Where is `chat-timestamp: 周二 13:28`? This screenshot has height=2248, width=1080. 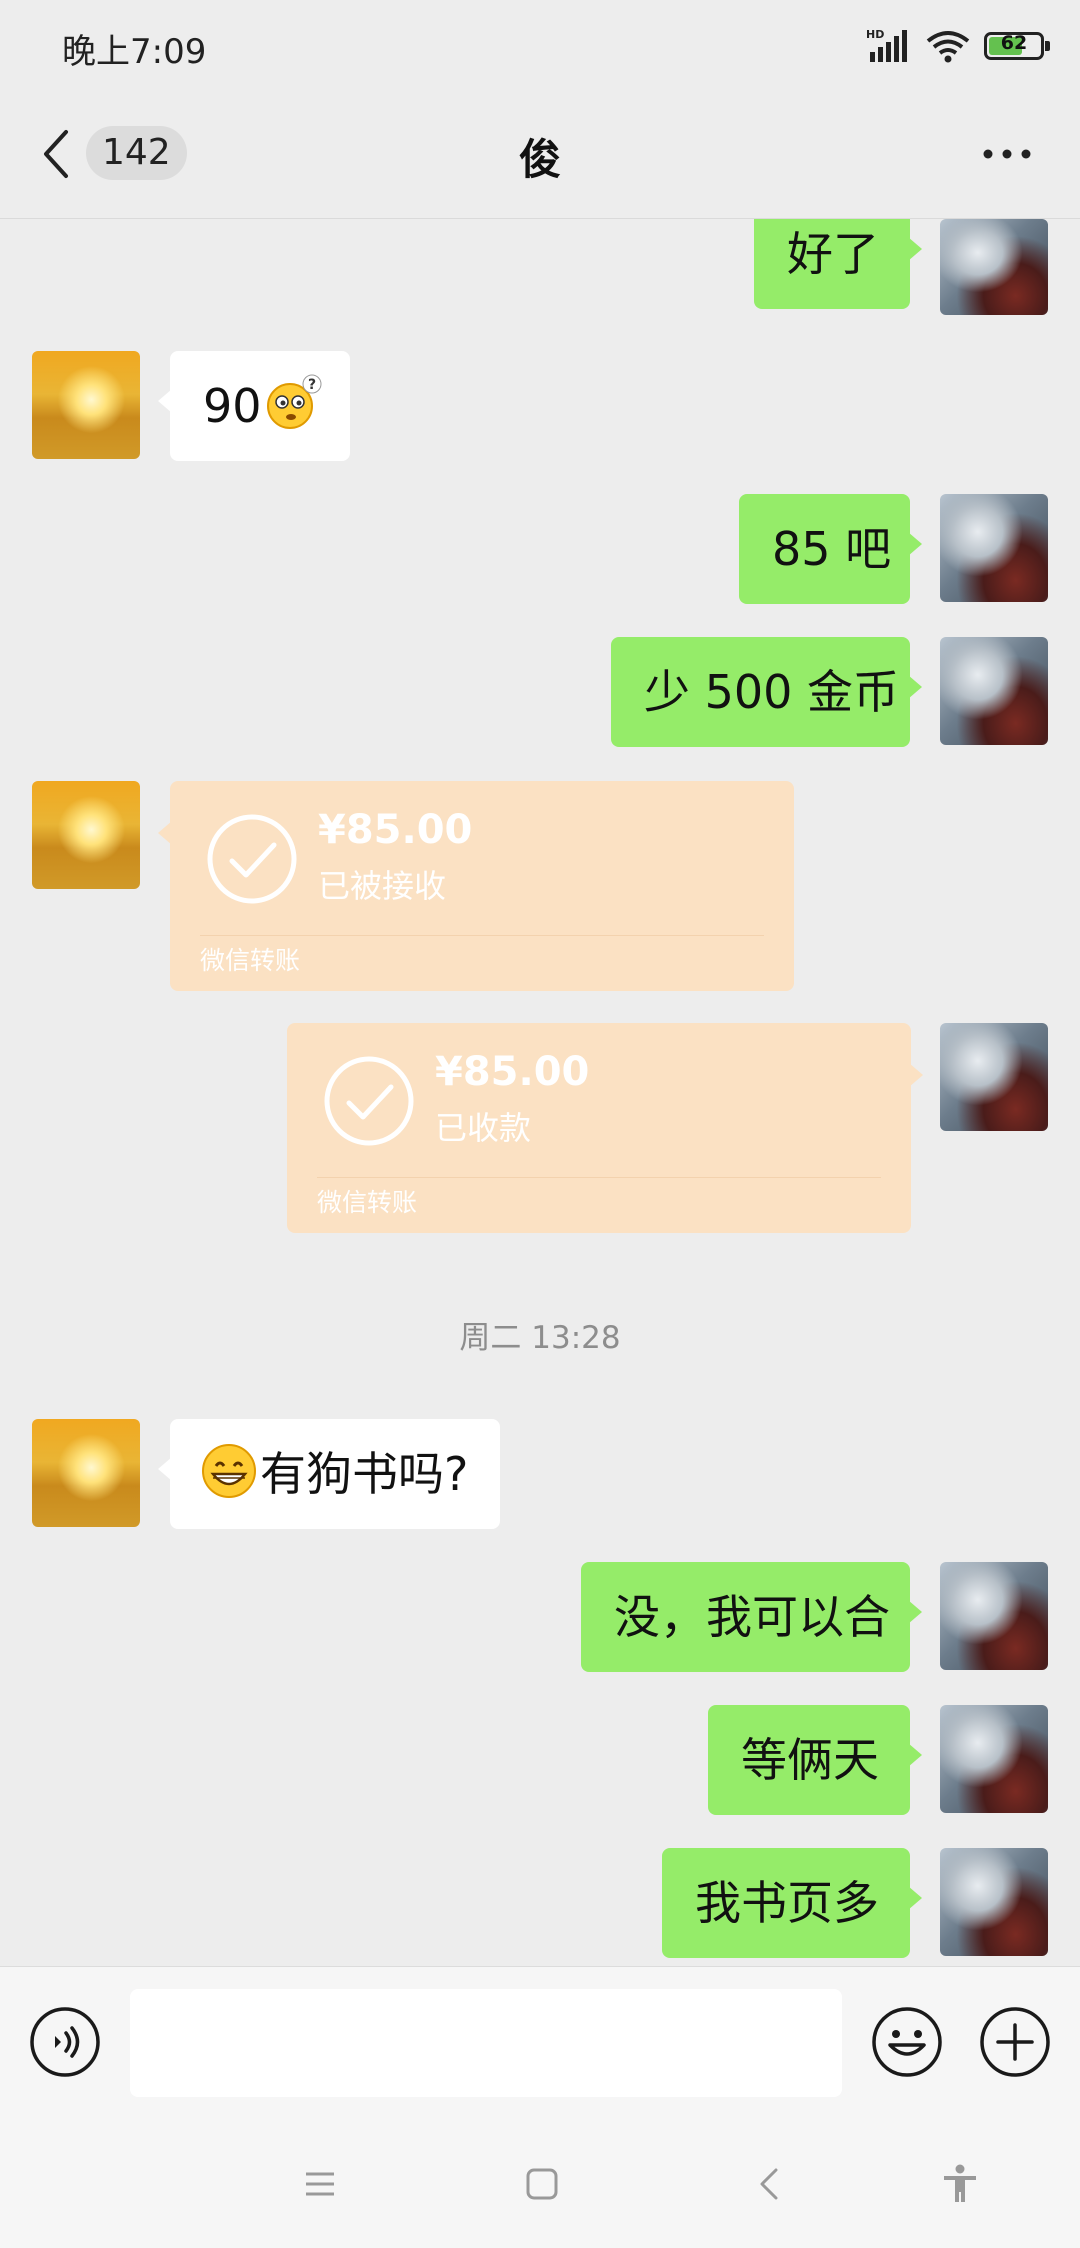
chat-timestamp: 周二 13:28 is located at coordinates (540, 1338).